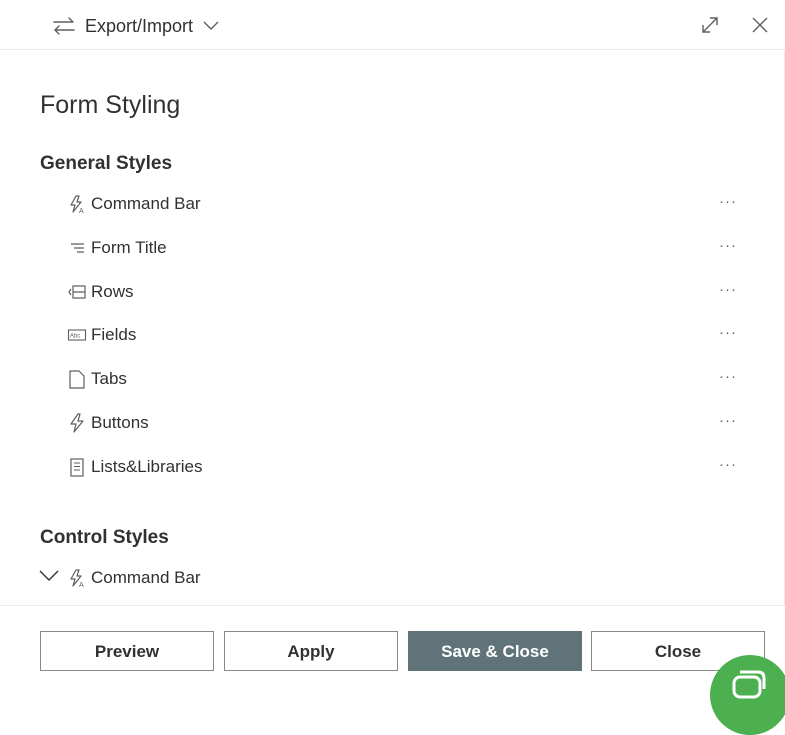  What do you see at coordinates (406, 335) in the screenshot?
I see `general-style-item-fields: Abc Fields ···` at bounding box center [406, 335].